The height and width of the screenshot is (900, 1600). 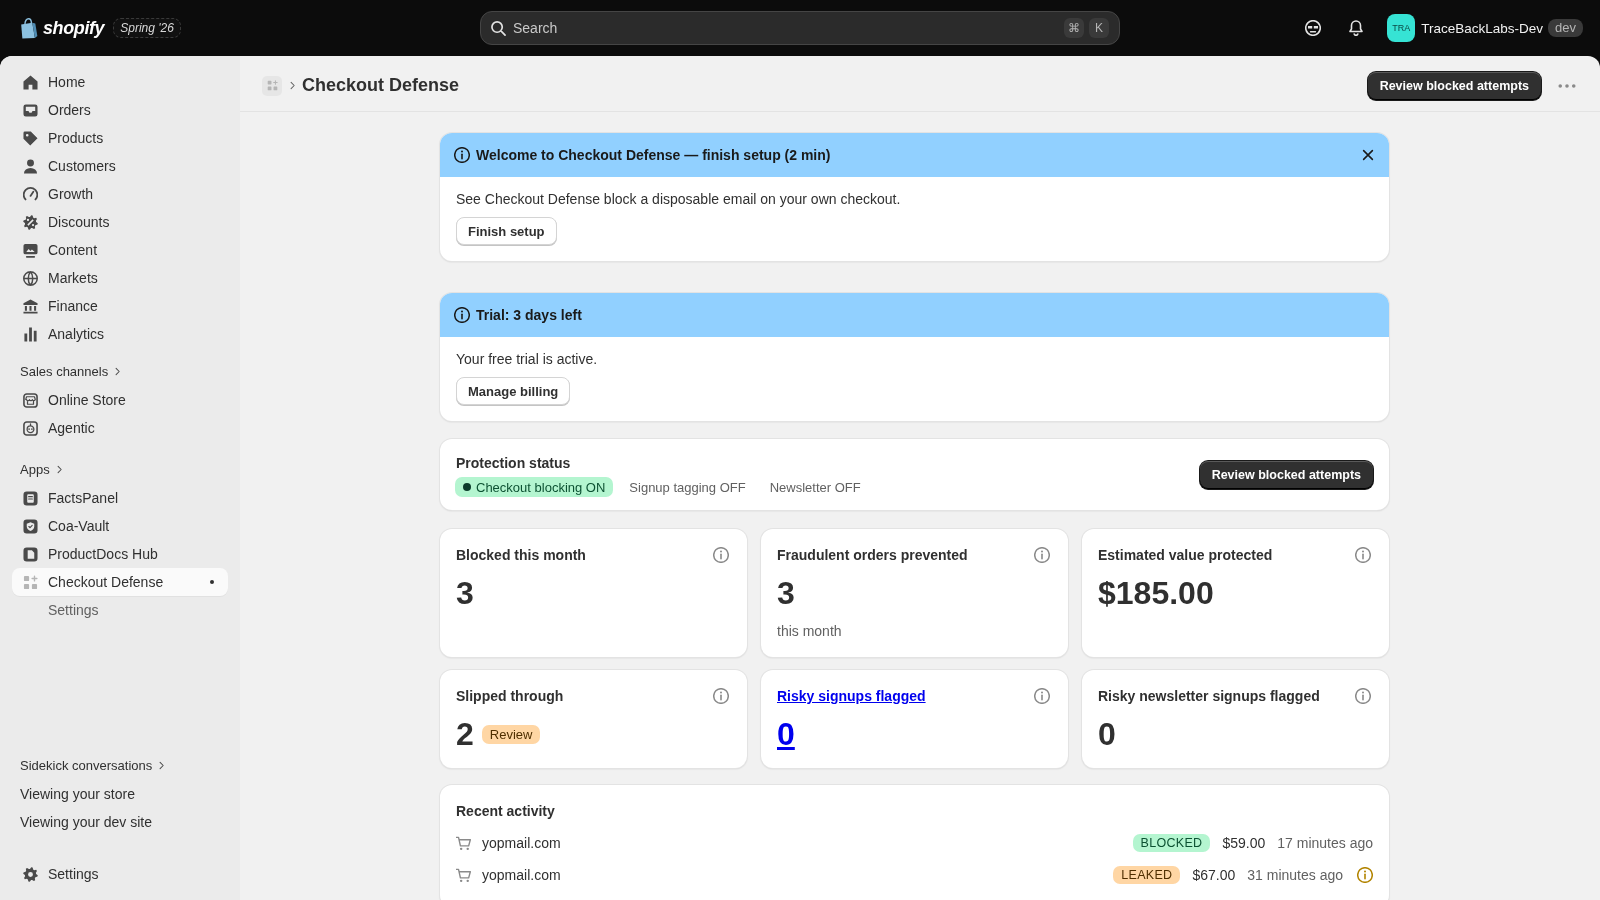 What do you see at coordinates (1401, 28) in the screenshot?
I see `store-avatar: TRA` at bounding box center [1401, 28].